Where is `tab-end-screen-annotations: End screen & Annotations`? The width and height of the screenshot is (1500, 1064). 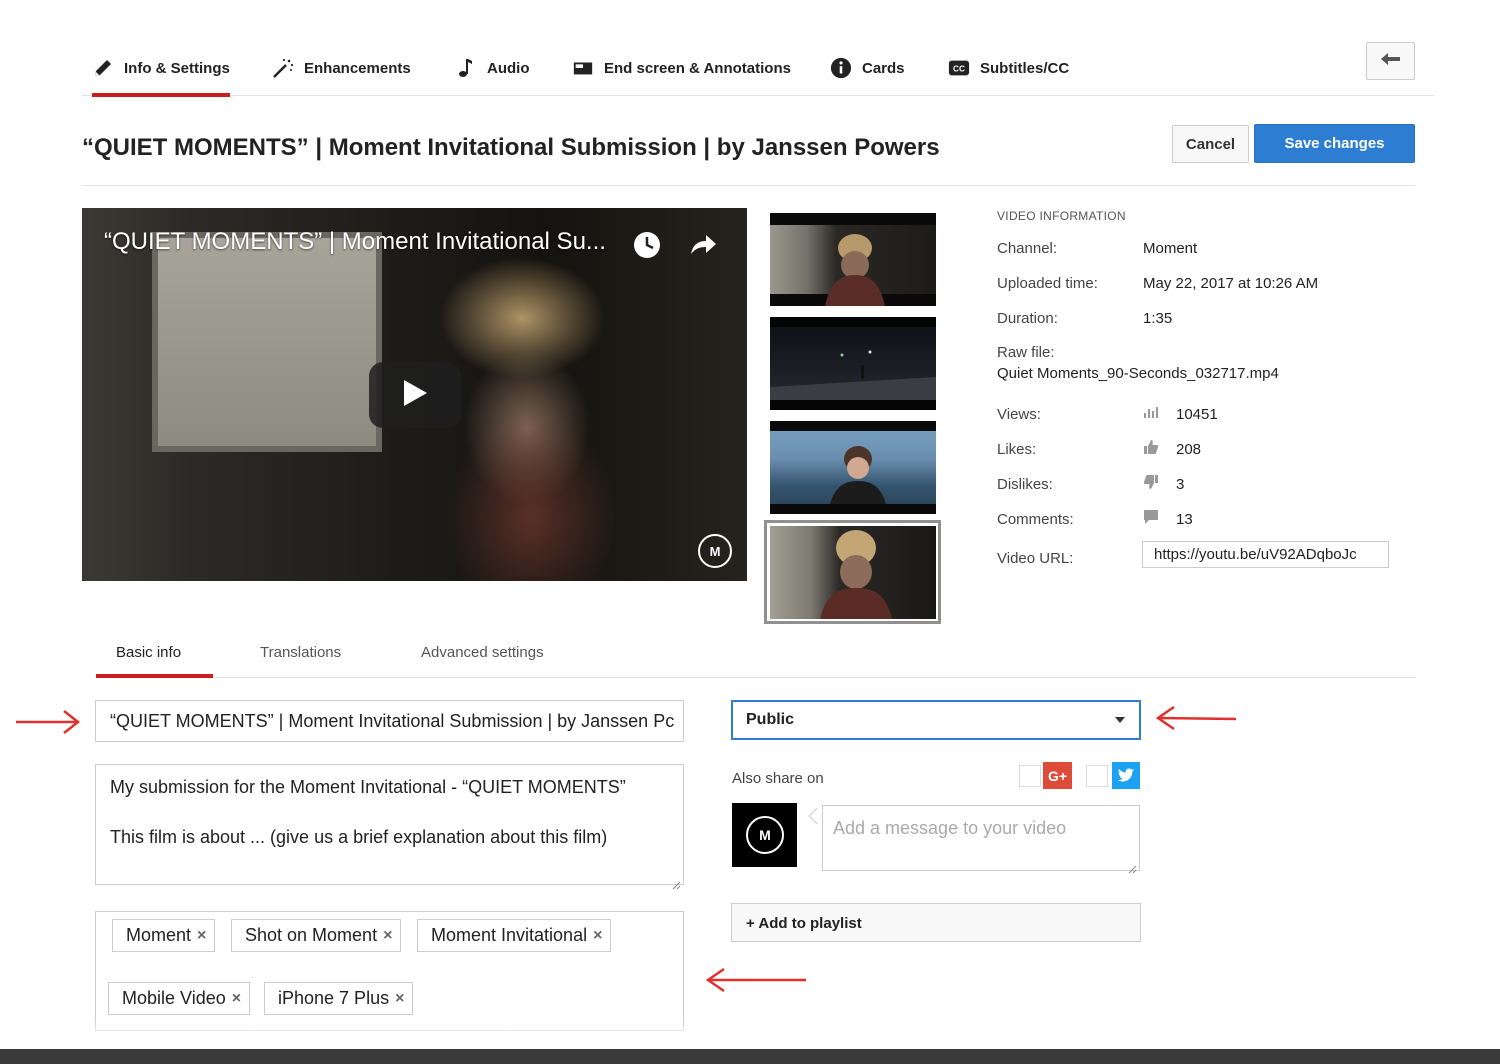 tab-end-screen-annotations: End screen & Annotations is located at coordinates (681, 68).